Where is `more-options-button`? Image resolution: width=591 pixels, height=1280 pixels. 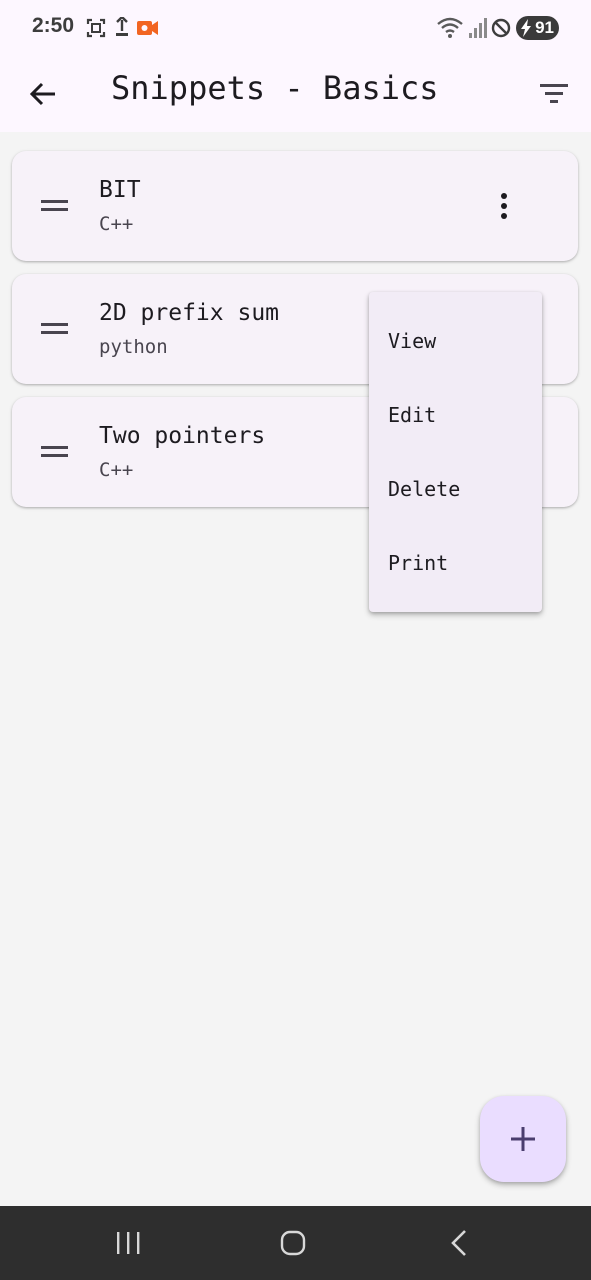
more-options-button is located at coordinates (504, 206).